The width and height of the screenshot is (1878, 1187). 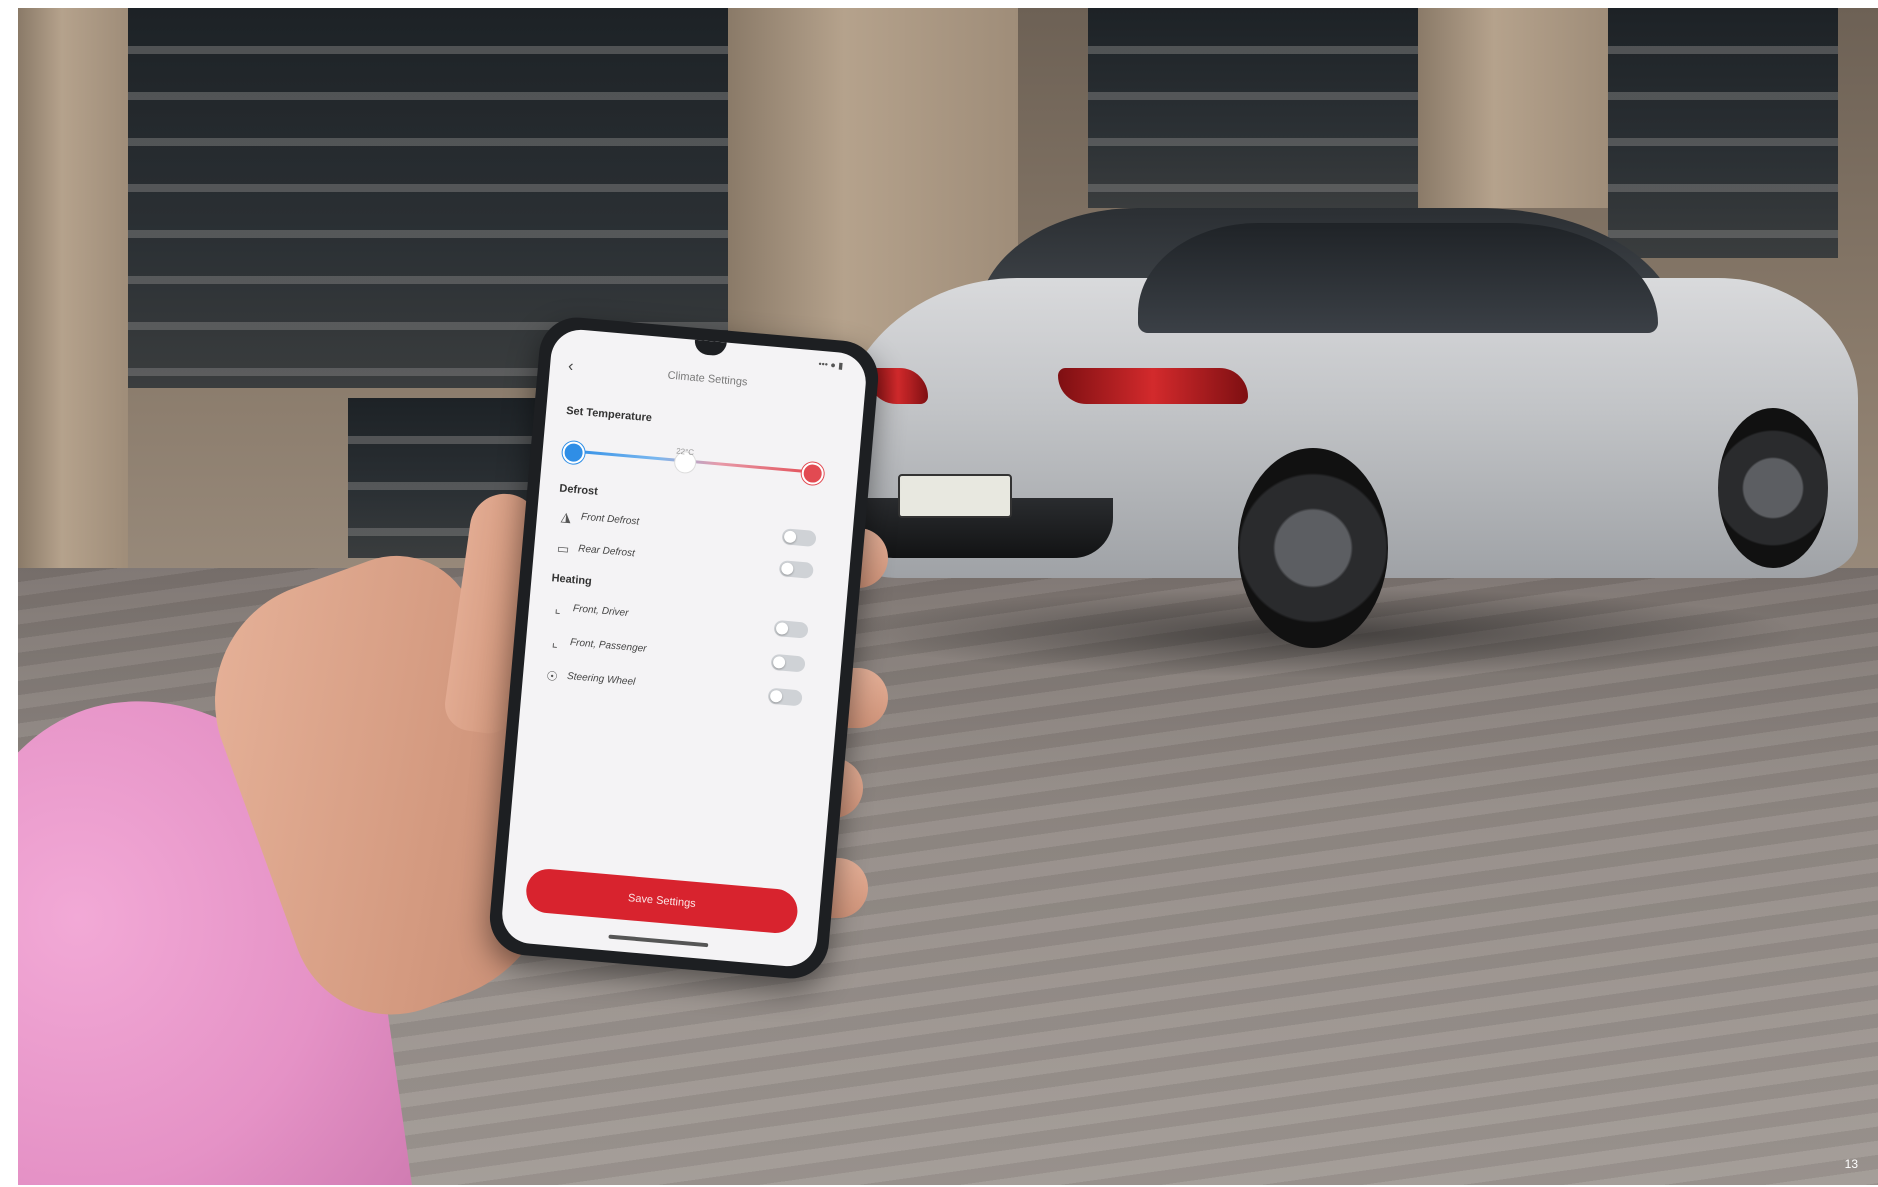 I want to click on rear-defrost-toggle, so click(x=796, y=569).